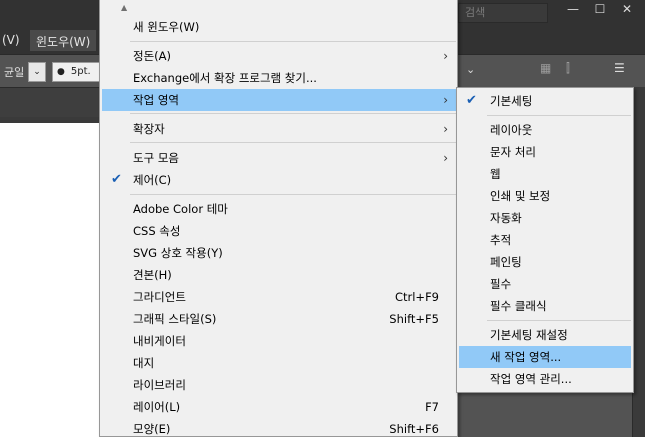 Image resolution: width=645 pixels, height=437 pixels. What do you see at coordinates (432, 407) in the screenshot?
I see `menu-item-shortcut: F7` at bounding box center [432, 407].